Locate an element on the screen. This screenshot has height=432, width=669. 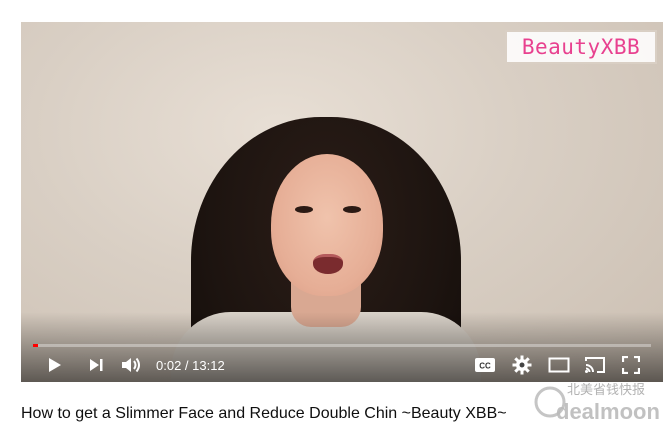
watermark-cjk-text: 北美省钱快报 is located at coordinates (606, 390).